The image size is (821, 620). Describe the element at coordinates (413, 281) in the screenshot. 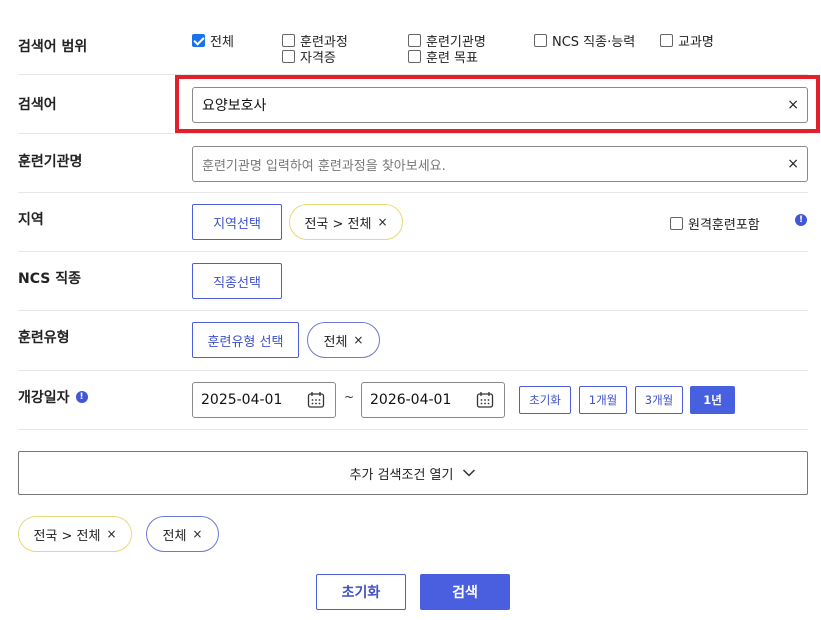

I see `ncs-row: NCS 직종` at that location.